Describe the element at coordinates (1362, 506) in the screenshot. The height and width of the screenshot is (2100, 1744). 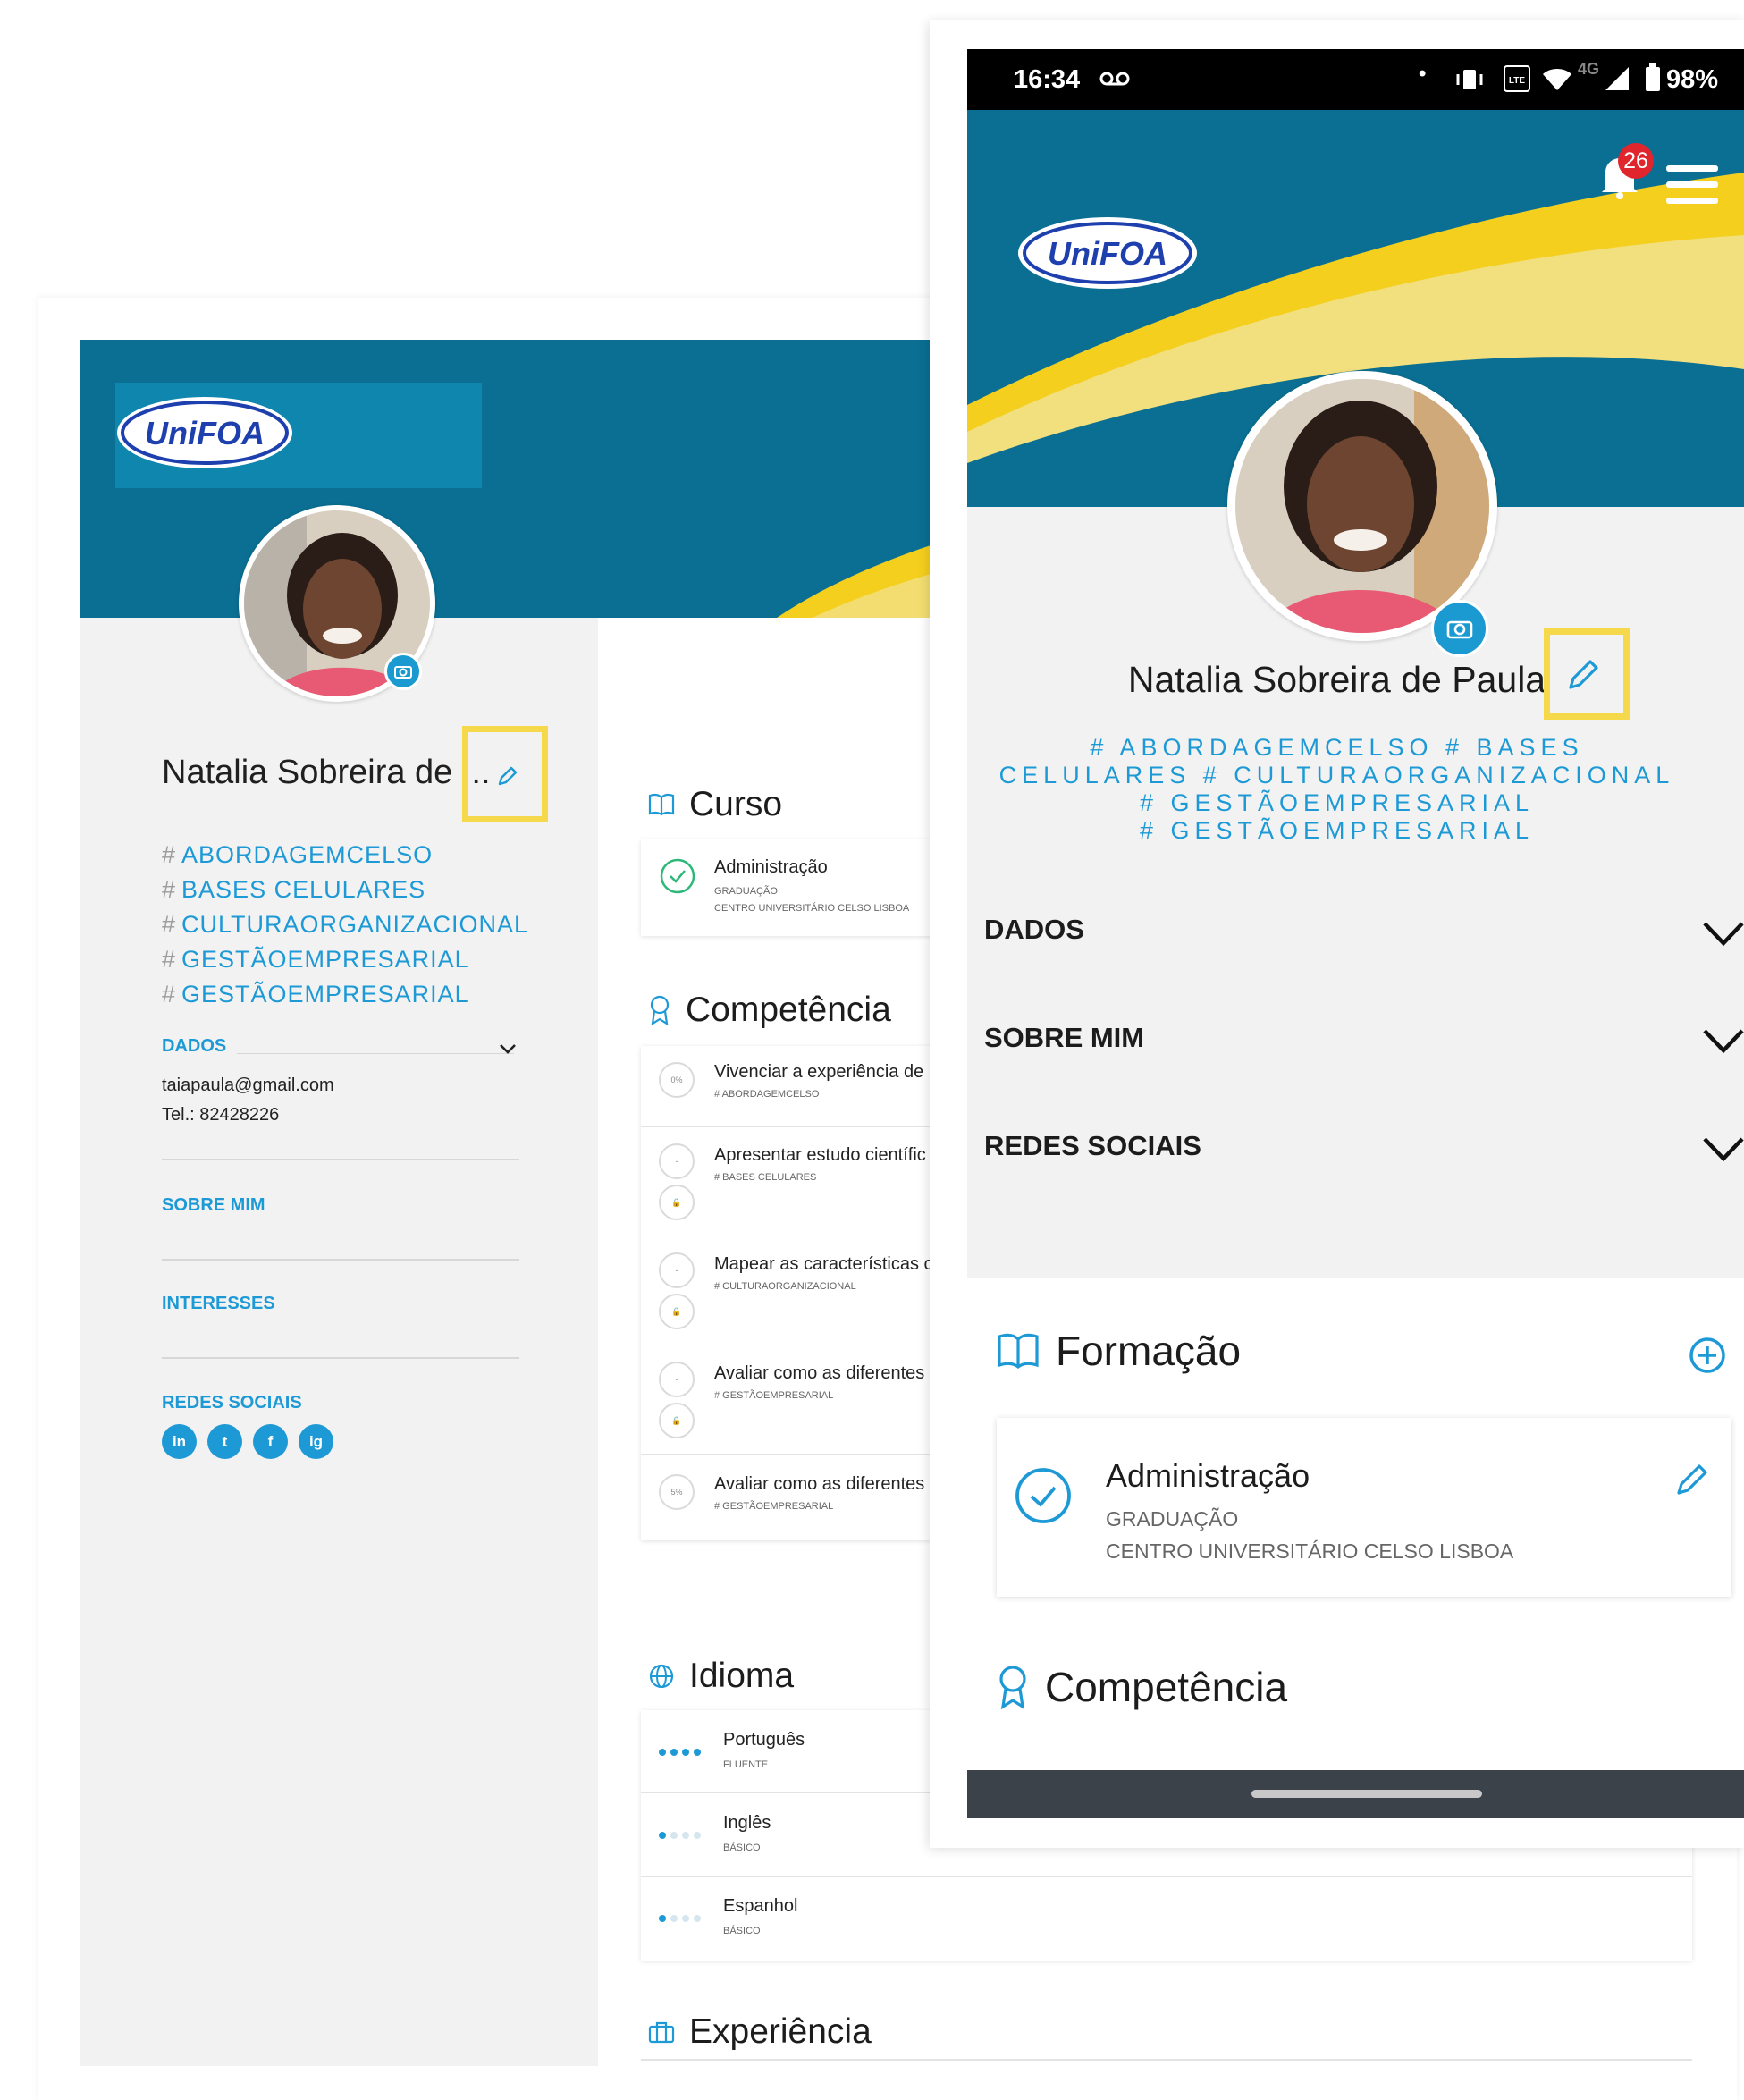
I see `avatar-image` at that location.